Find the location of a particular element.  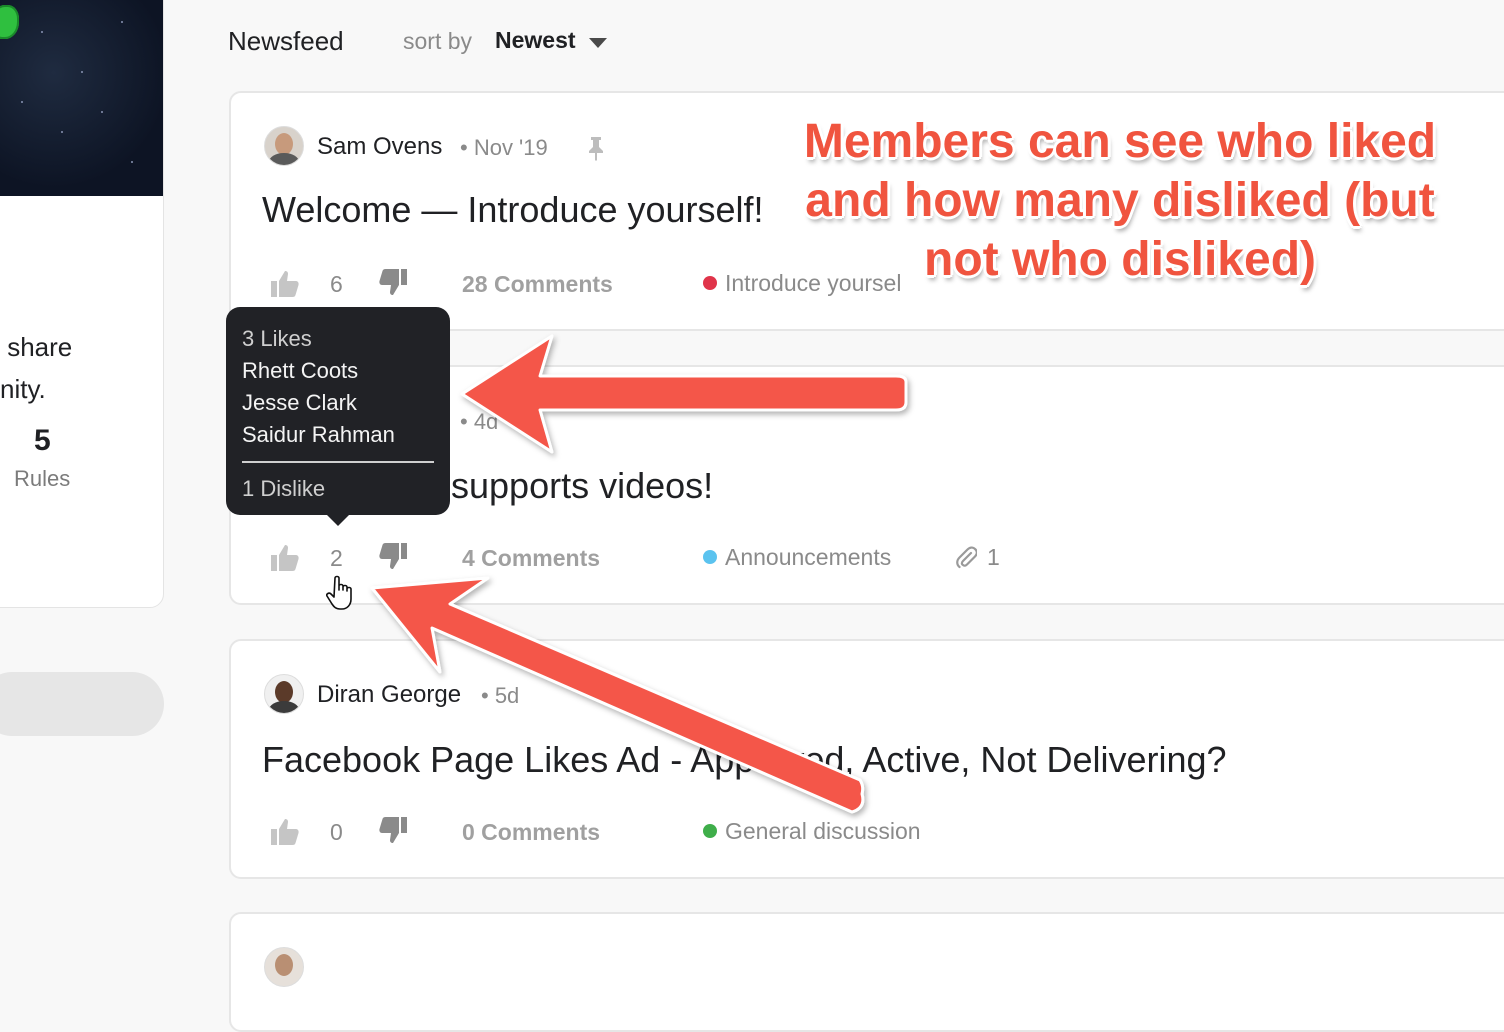

arrow-to-tooltip is located at coordinates (684, 394).